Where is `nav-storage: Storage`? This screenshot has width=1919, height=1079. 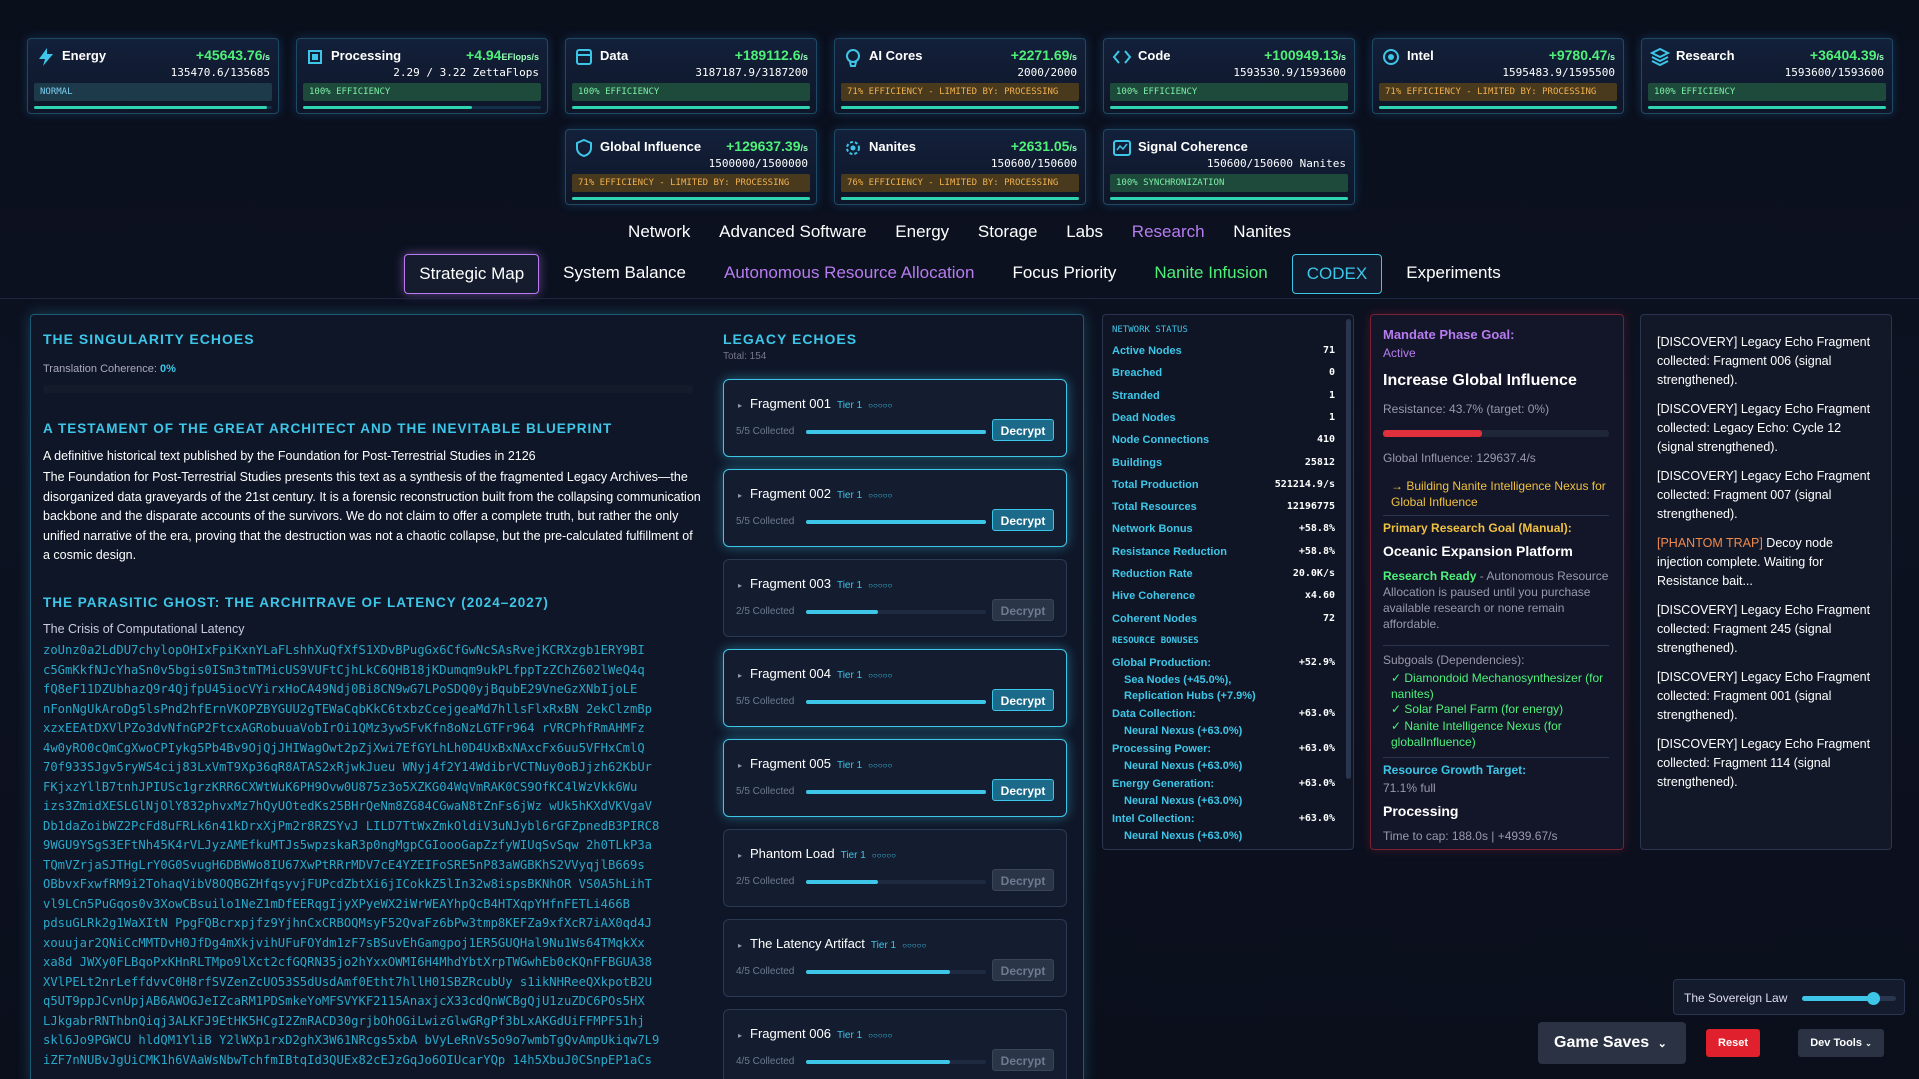 nav-storage: Storage is located at coordinates (1008, 232).